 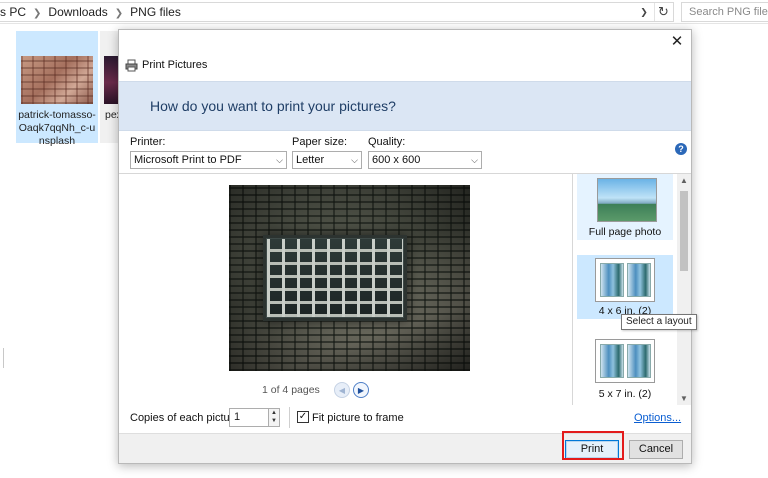 What do you see at coordinates (249, 417) in the screenshot?
I see `copies-input: 1` at bounding box center [249, 417].